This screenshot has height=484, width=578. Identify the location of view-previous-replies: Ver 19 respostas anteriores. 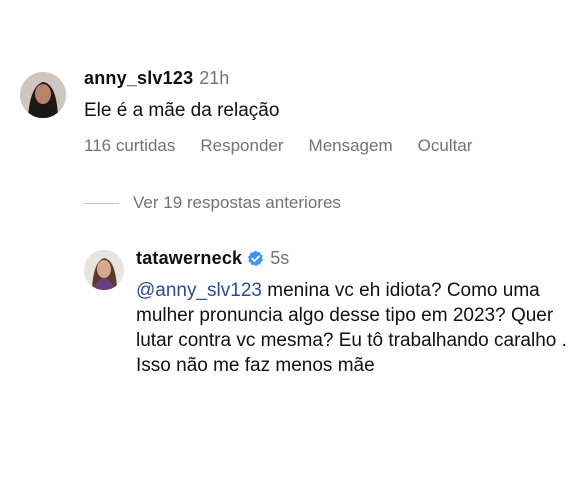
(212, 203).